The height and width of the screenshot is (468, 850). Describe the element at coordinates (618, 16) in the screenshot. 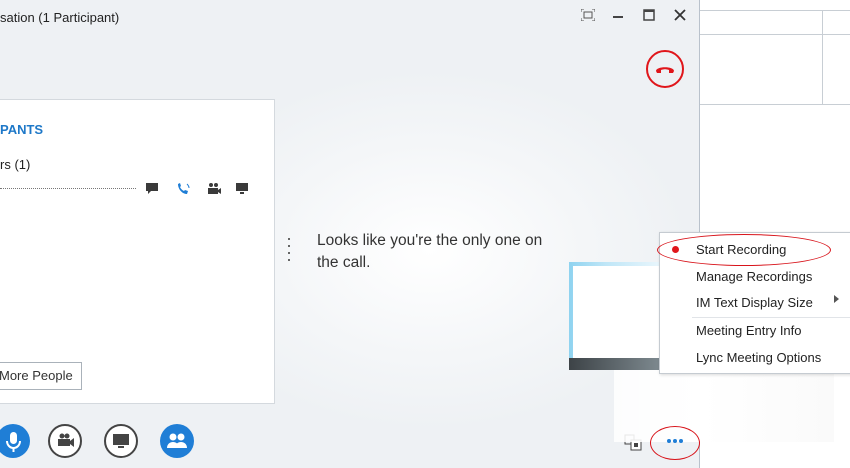

I see `minimize-icon` at that location.